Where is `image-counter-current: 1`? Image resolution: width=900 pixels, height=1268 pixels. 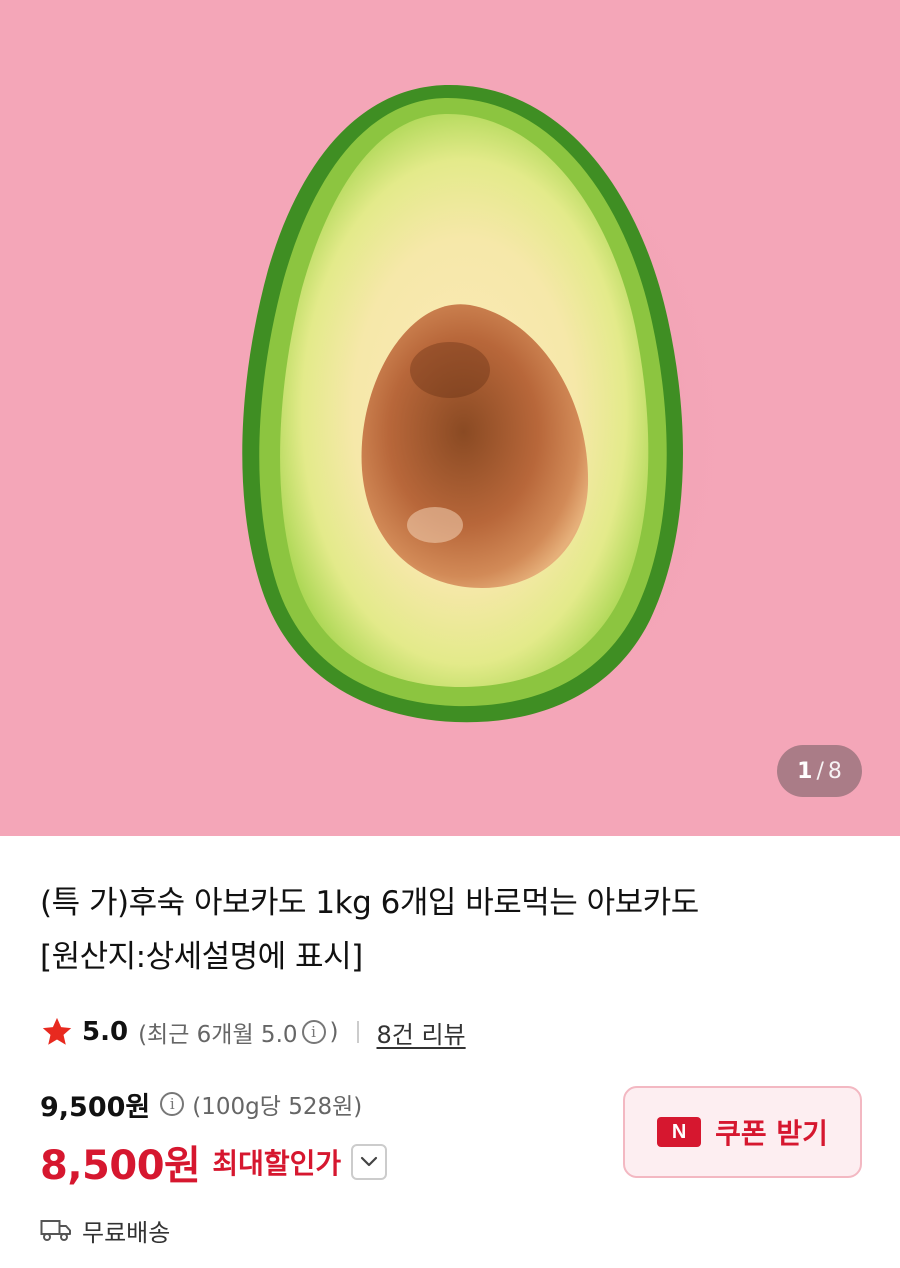
image-counter-current: 1 is located at coordinates (805, 771).